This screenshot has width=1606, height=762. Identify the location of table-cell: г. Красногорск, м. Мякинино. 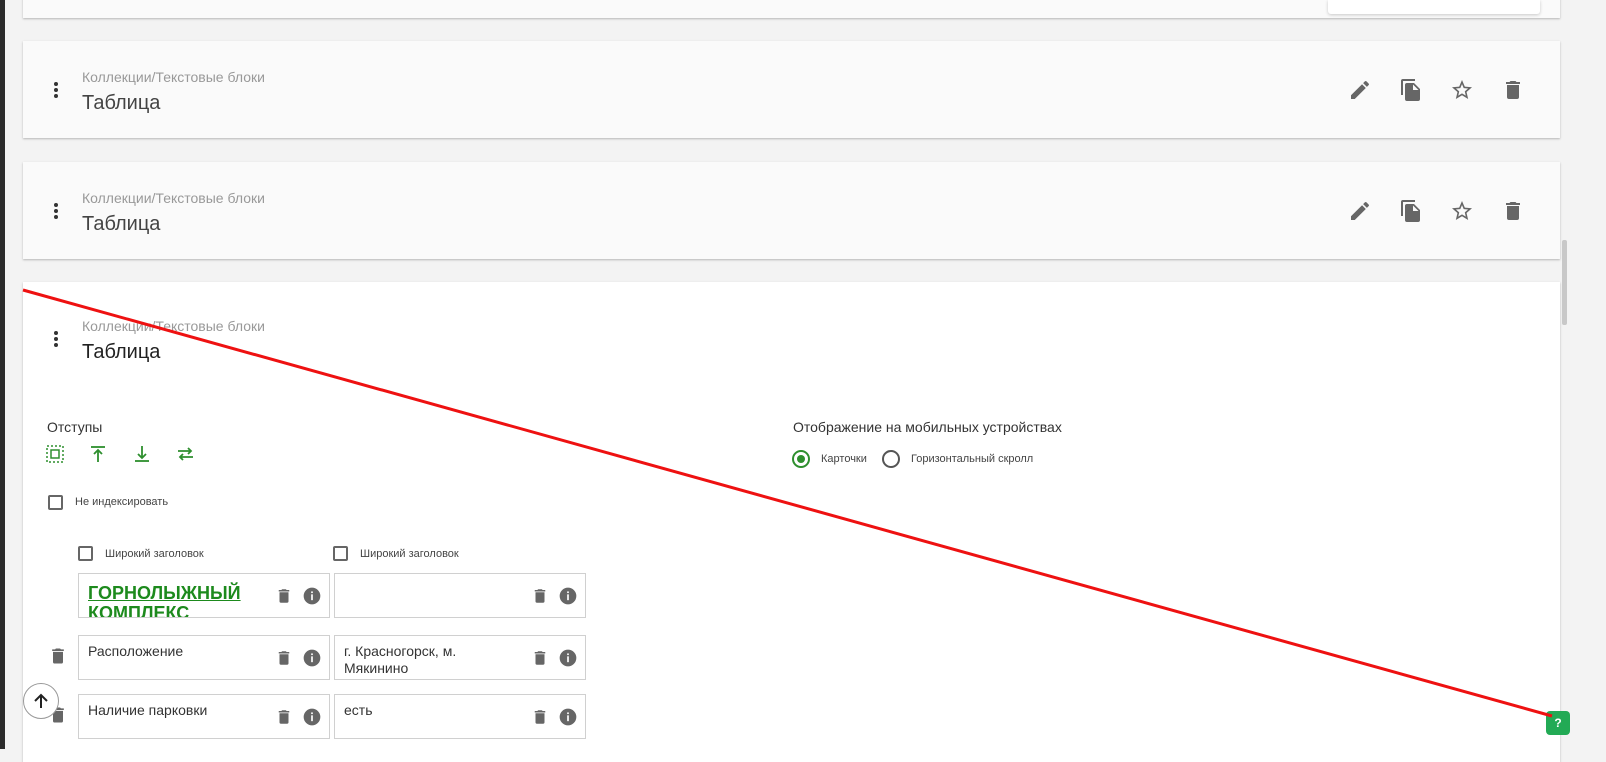
(460, 657).